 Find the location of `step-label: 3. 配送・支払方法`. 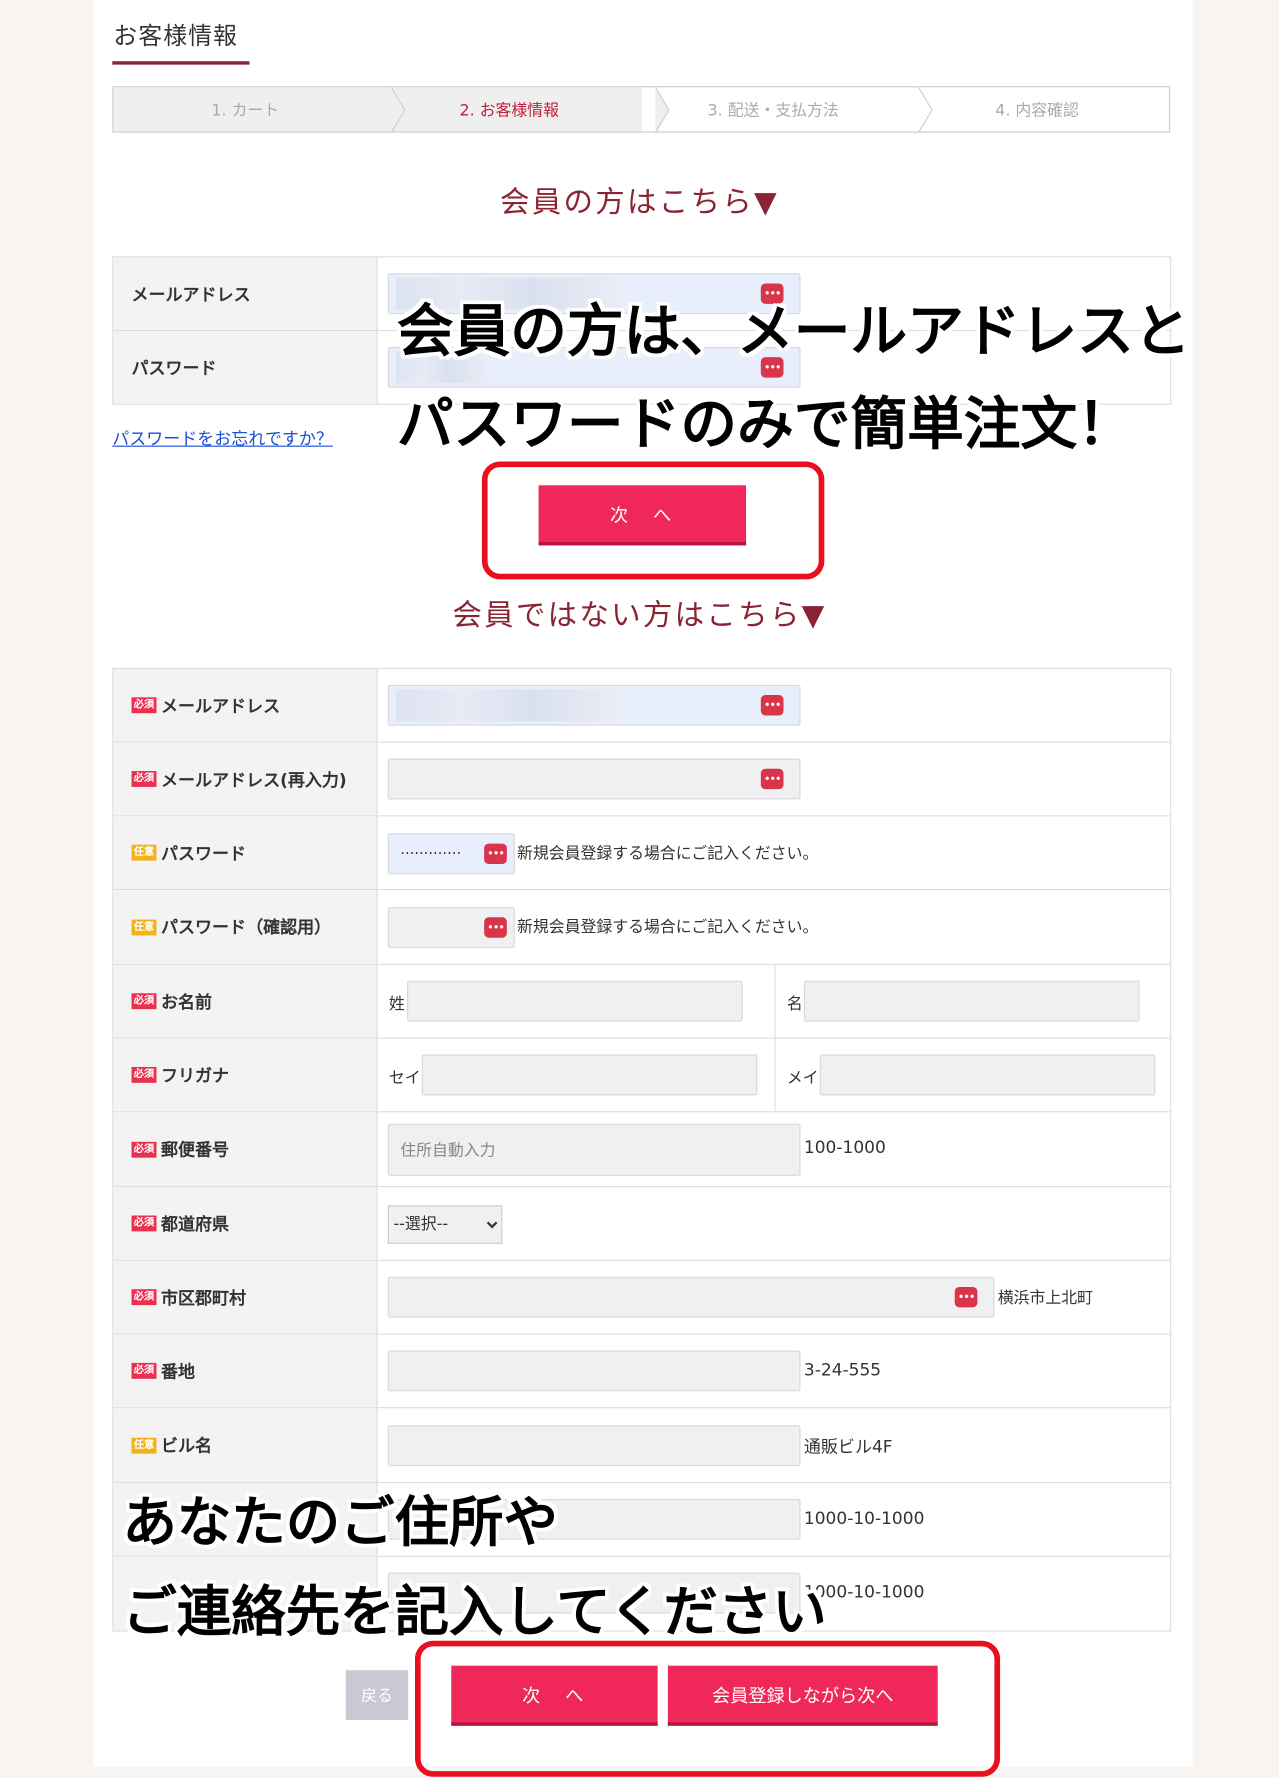

step-label: 3. 配送・支払方法 is located at coordinates (773, 110).